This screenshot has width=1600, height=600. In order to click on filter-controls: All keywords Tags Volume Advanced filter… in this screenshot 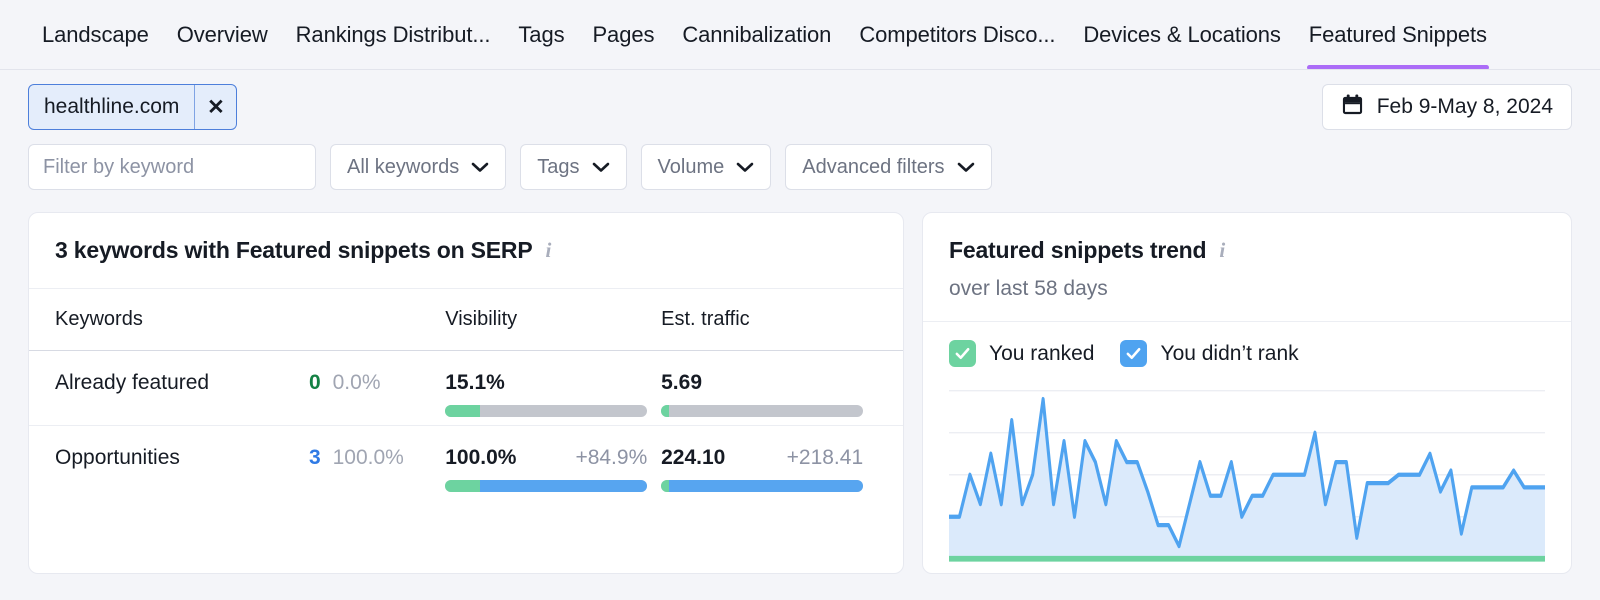, I will do `click(800, 167)`.